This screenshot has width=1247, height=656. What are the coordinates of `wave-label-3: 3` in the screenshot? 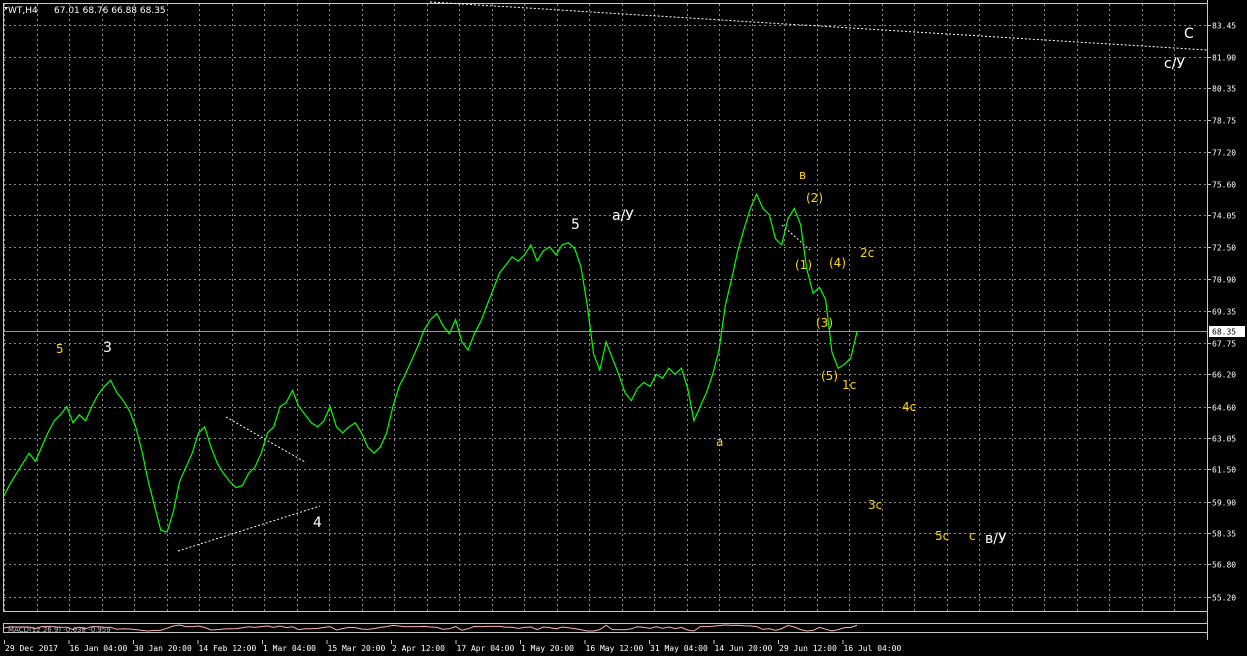 It's located at (107, 348).